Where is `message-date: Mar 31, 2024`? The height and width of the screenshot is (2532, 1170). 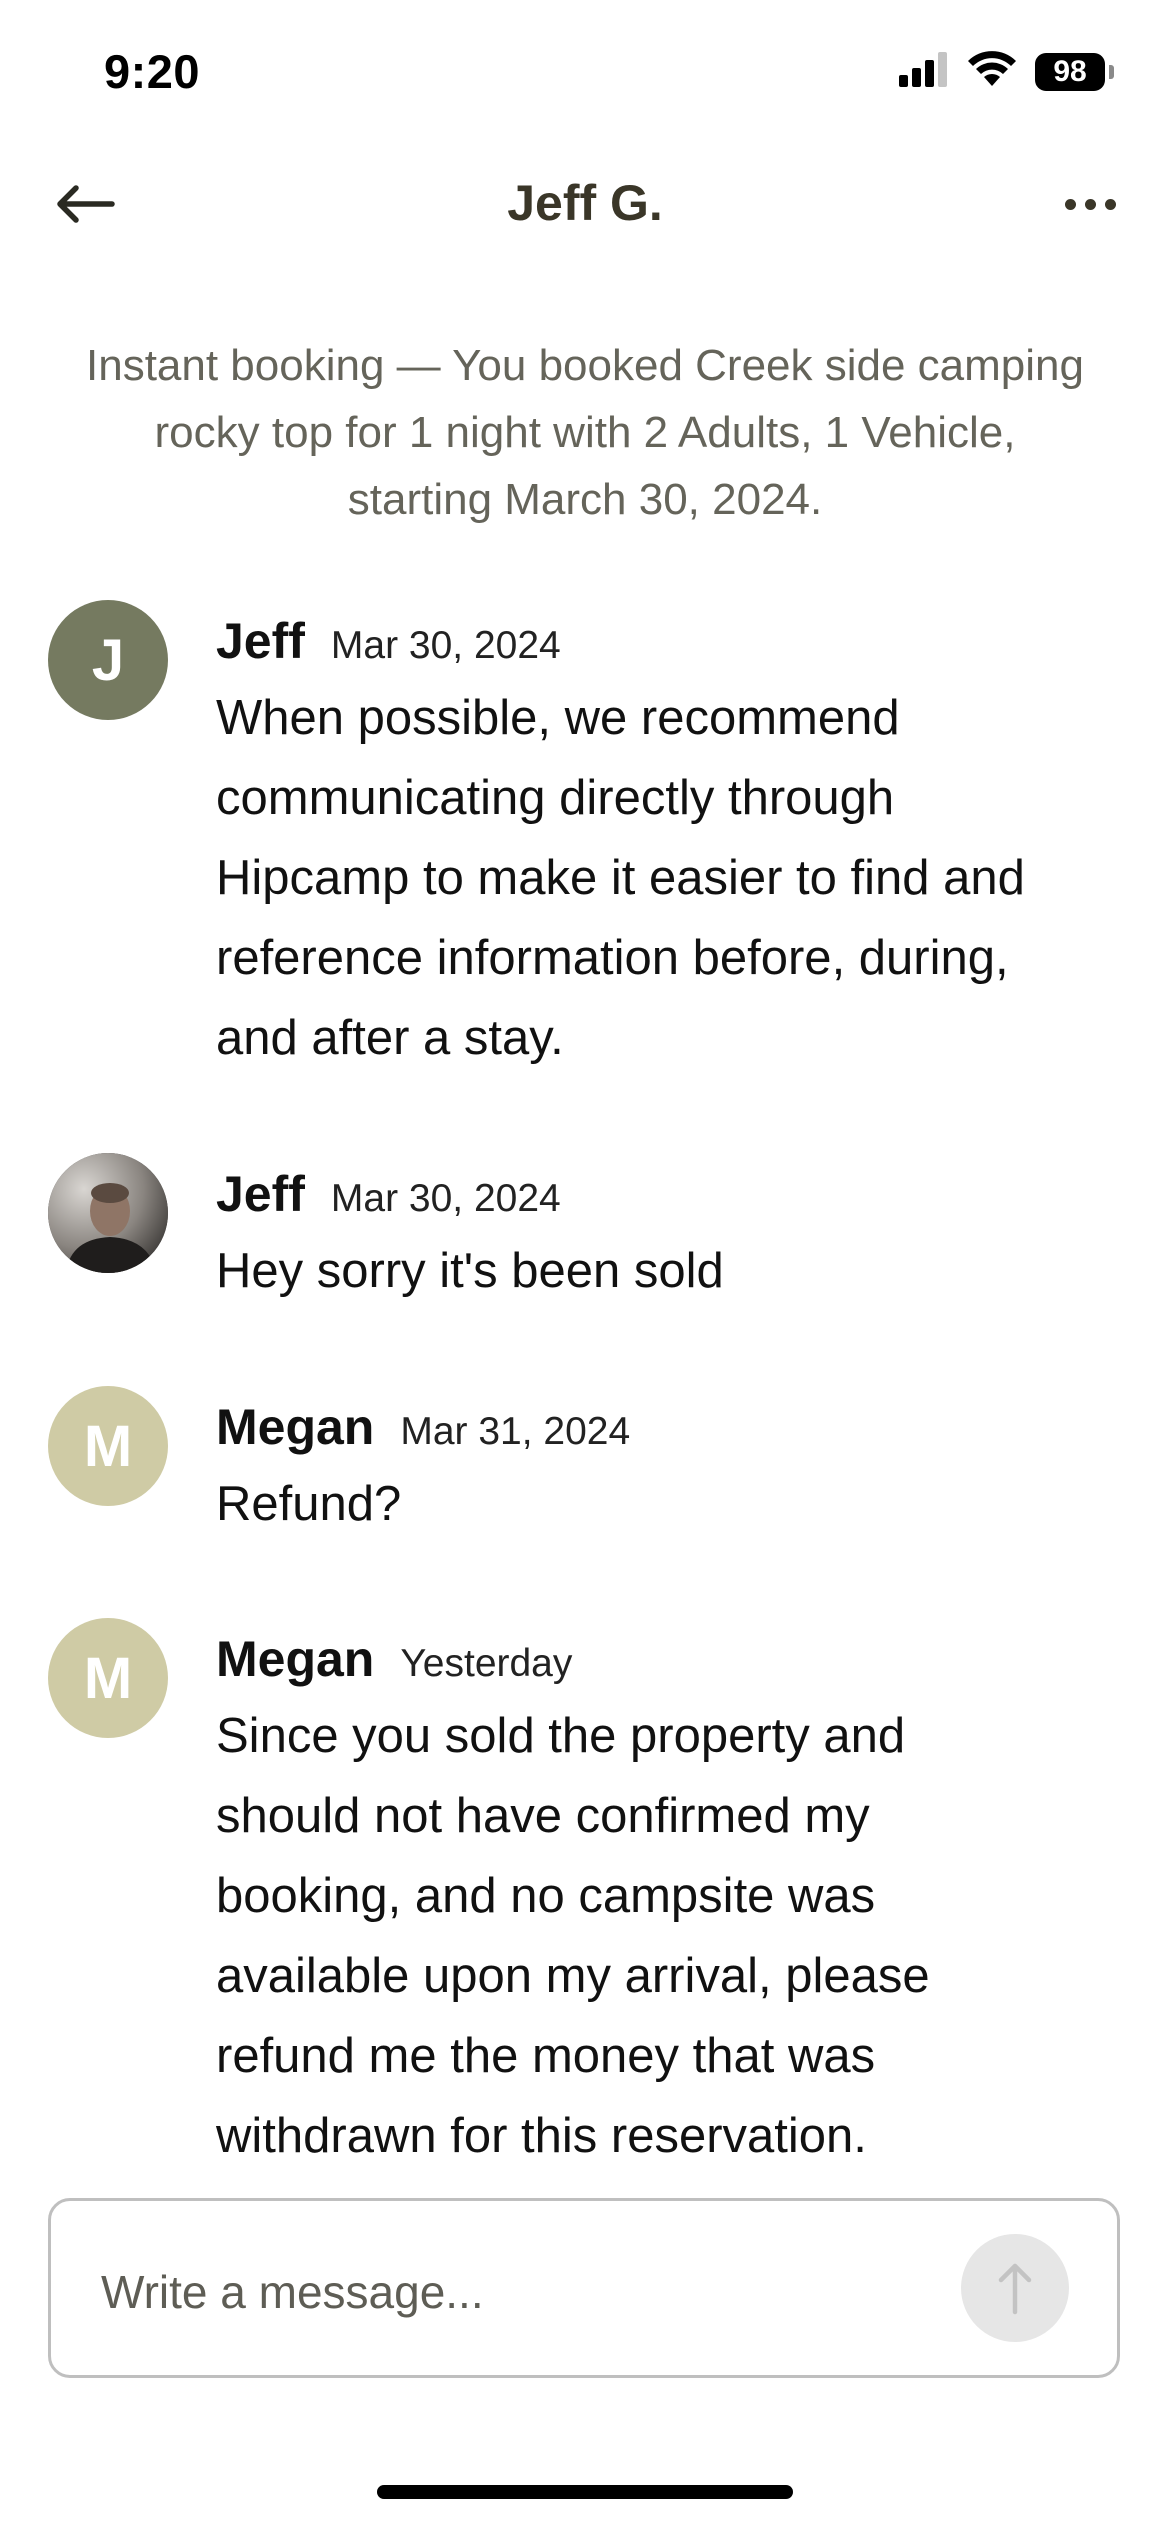
message-date: Mar 31, 2024 is located at coordinates (515, 1431).